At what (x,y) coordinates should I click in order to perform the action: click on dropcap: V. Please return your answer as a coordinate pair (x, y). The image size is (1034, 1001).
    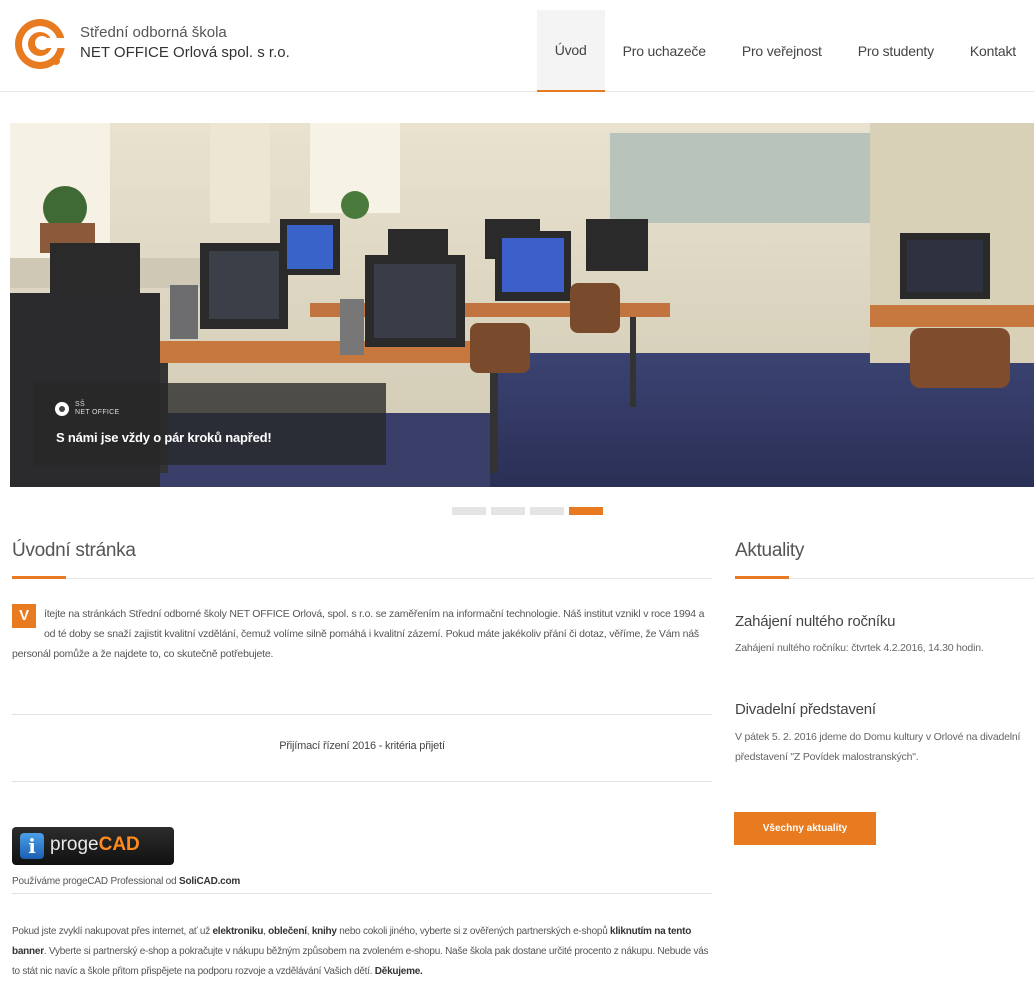
    Looking at the image, I should click on (24, 616).